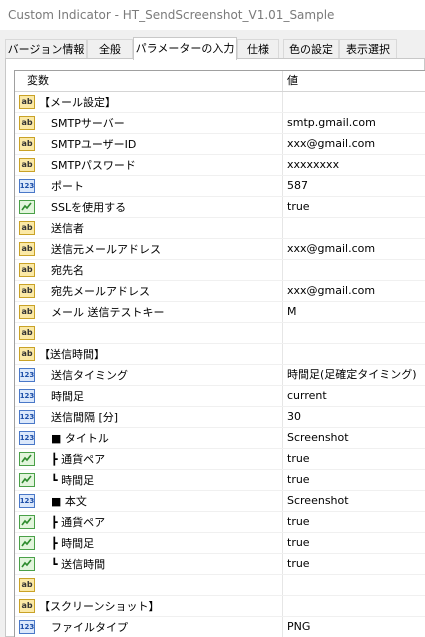 The height and width of the screenshot is (637, 425). Describe the element at coordinates (220, 186) in the screenshot. I see `parameter-row: 123 ポート 587` at that location.